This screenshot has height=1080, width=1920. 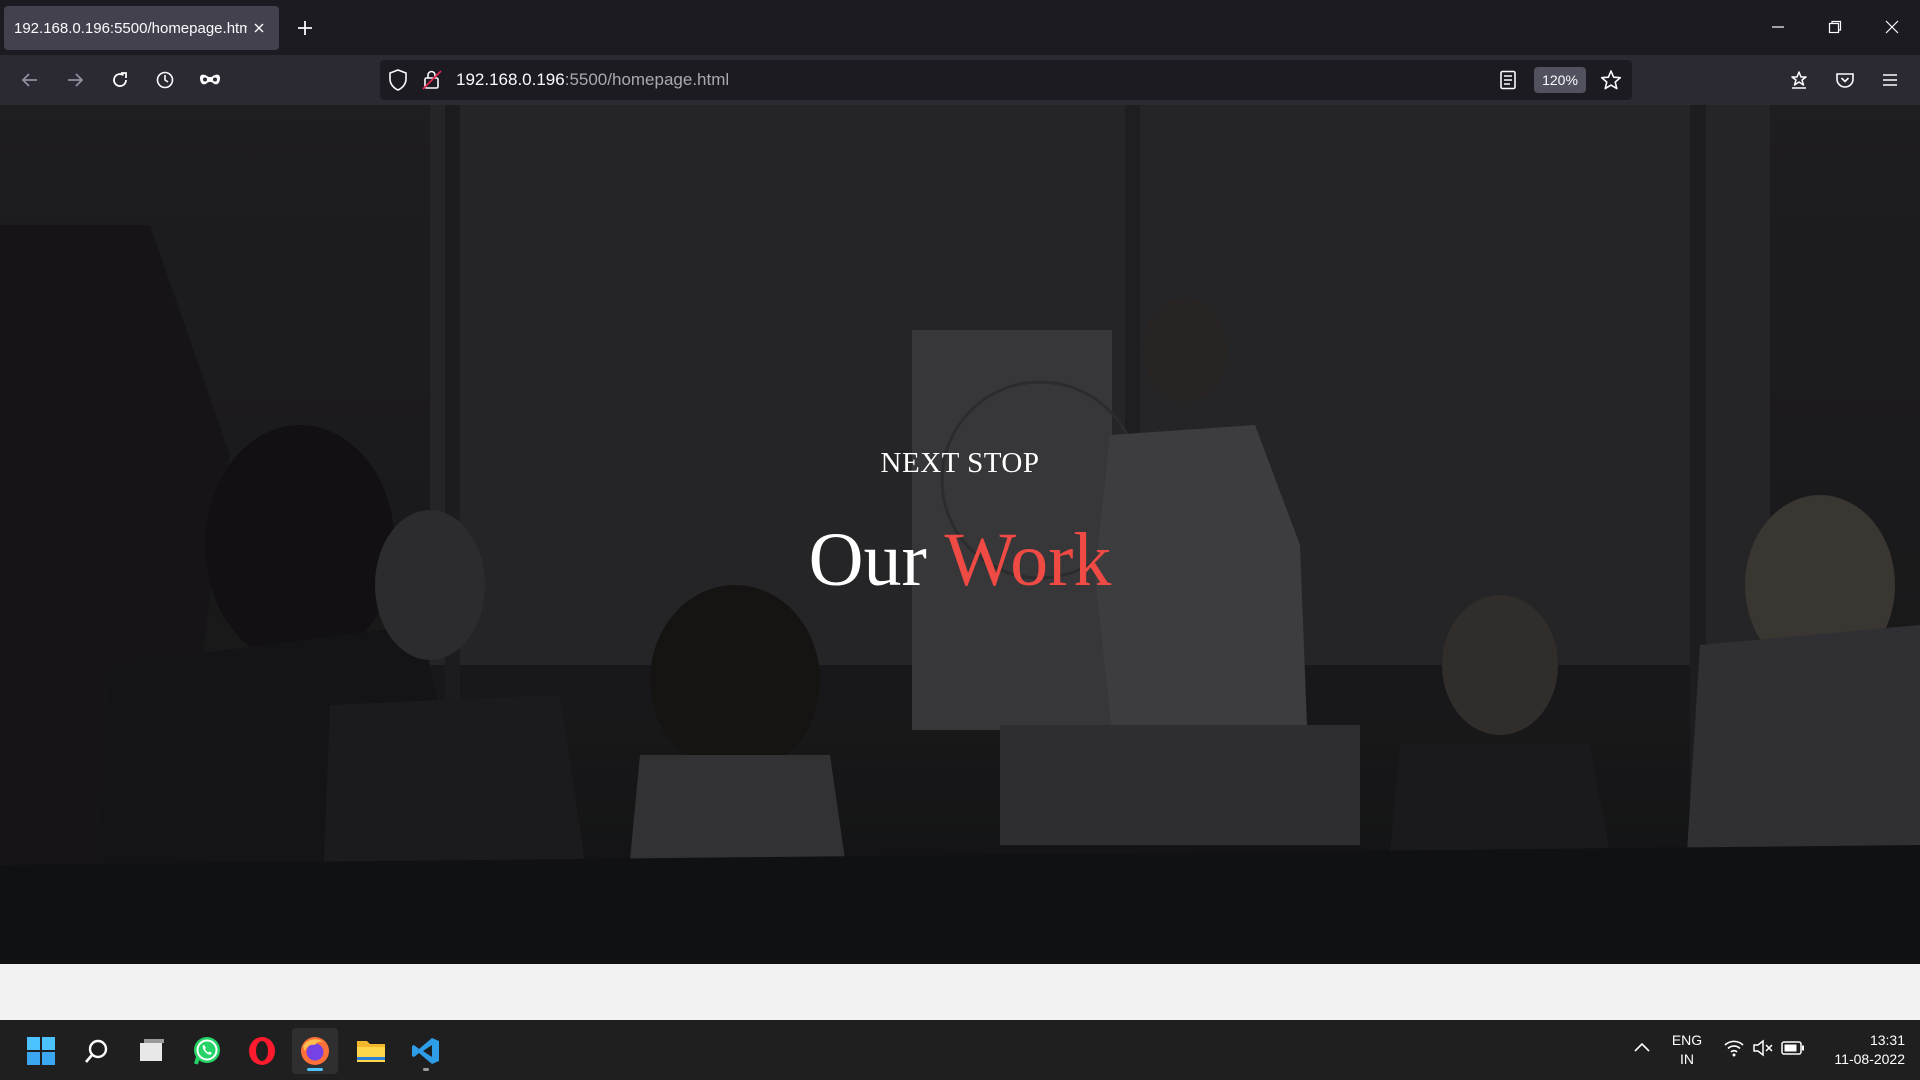 What do you see at coordinates (1793, 1050) in the screenshot?
I see `battery-icon` at bounding box center [1793, 1050].